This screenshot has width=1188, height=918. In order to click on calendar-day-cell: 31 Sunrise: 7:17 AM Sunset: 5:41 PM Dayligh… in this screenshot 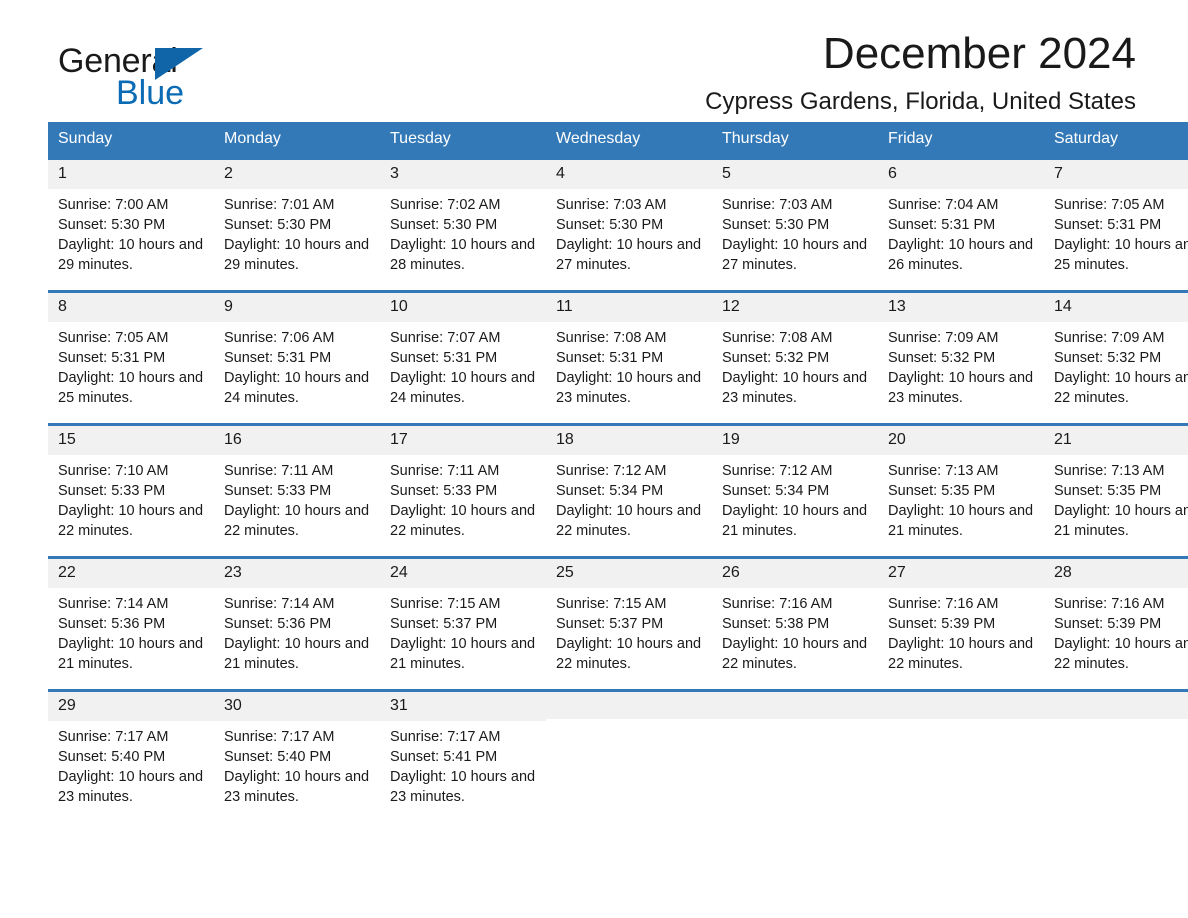, I will do `click(463, 755)`.